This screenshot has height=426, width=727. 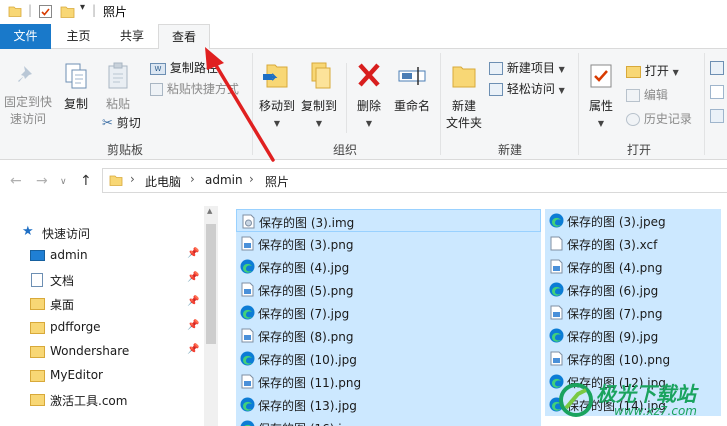 I want to click on copy-icon, so click(x=76, y=76).